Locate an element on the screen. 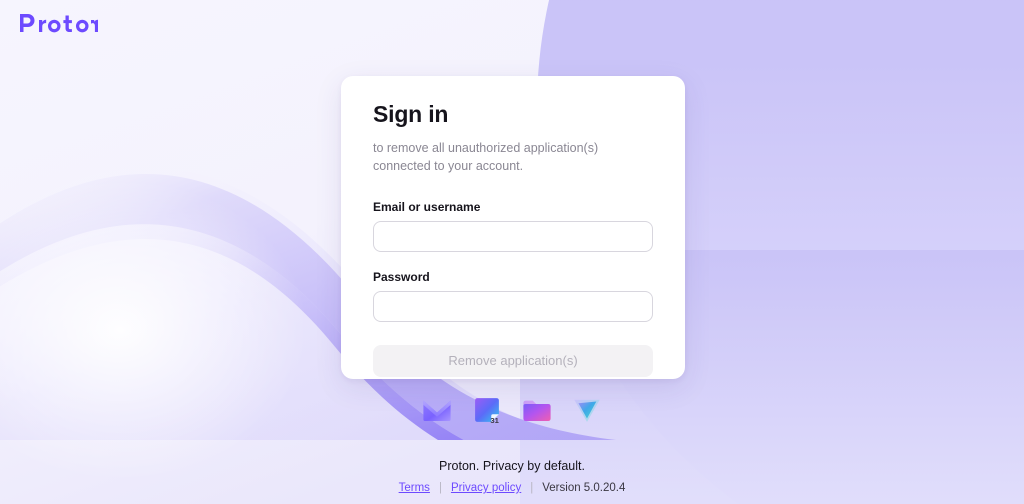 The width and height of the screenshot is (1024, 504). password-field-group: Password is located at coordinates (513, 296).